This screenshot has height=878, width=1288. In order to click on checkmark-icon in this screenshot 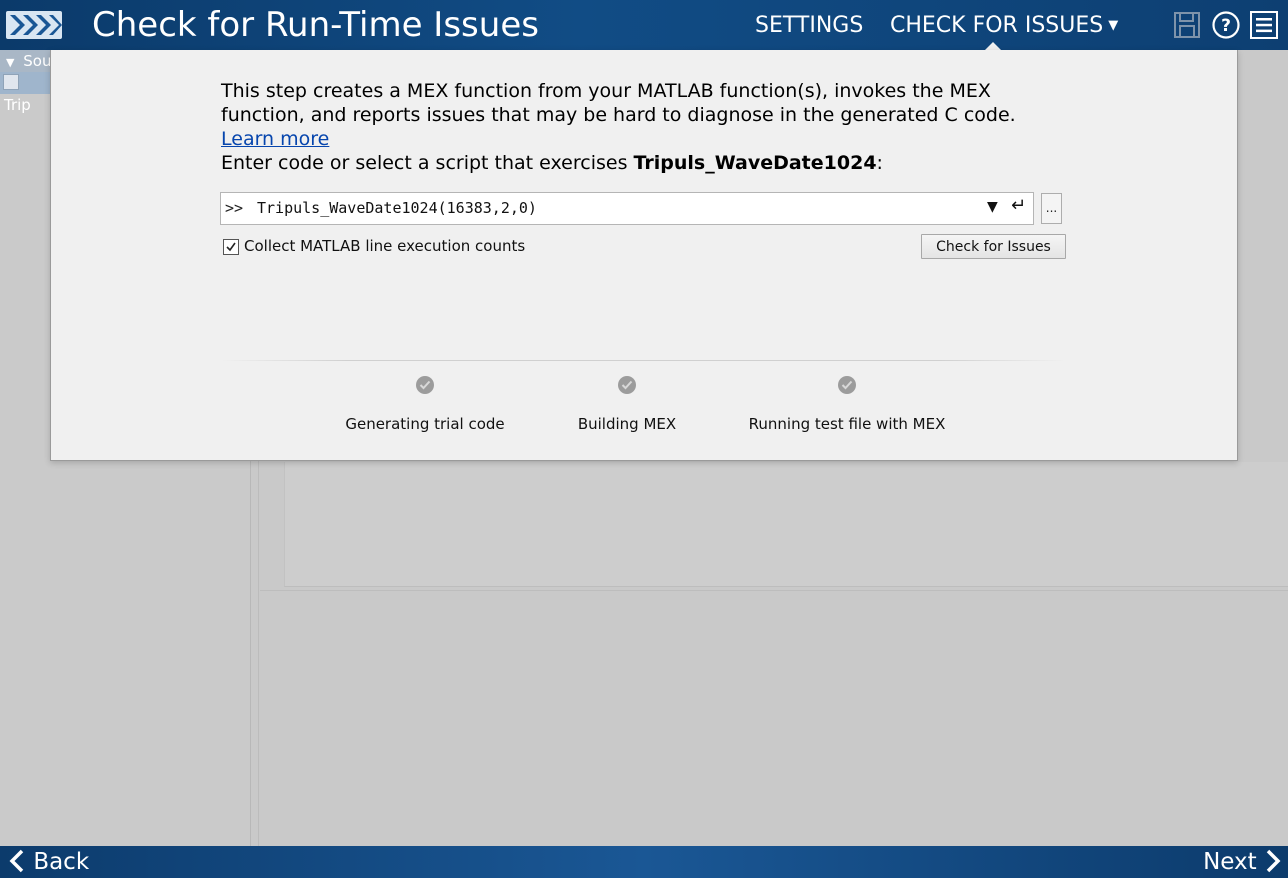, I will do `click(231, 247)`.